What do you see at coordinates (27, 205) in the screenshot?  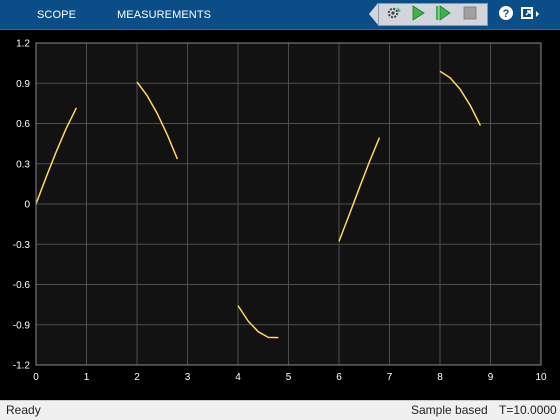 I see `y-tick-label: 0` at bounding box center [27, 205].